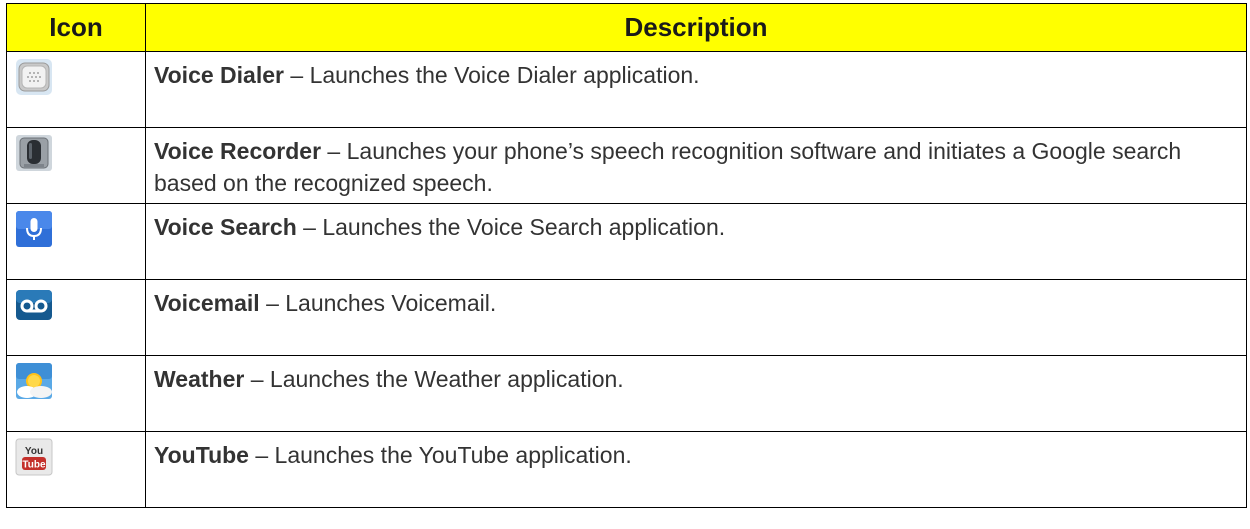  I want to click on voice-recorder-icon, so click(34, 153).